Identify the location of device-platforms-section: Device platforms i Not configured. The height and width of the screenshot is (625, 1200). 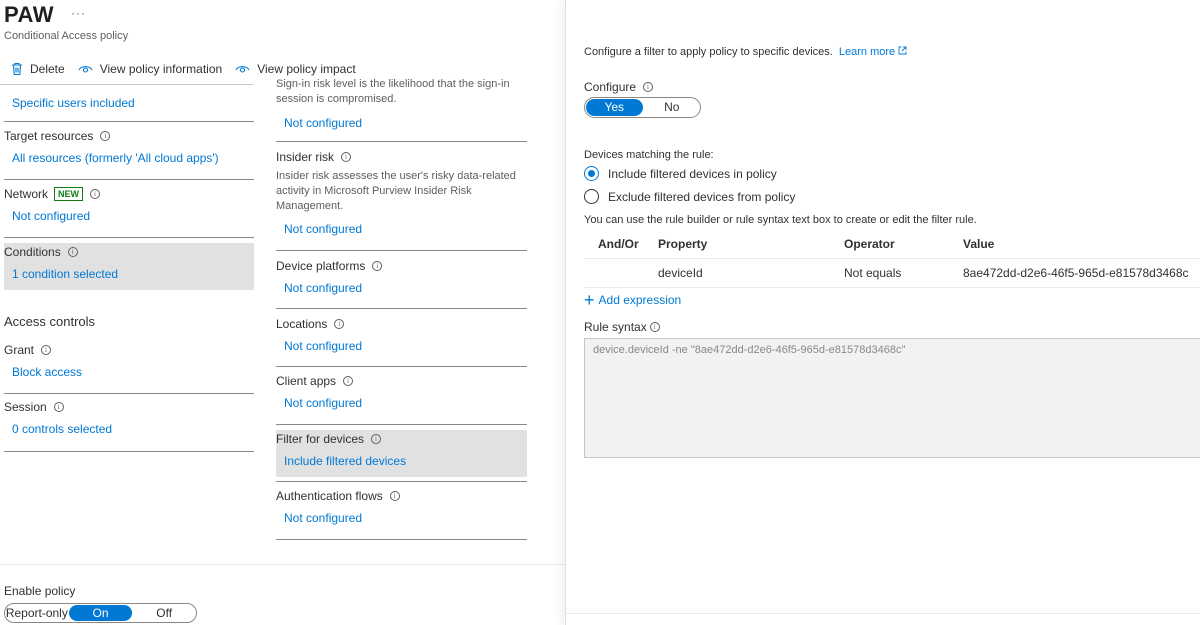
(401, 277).